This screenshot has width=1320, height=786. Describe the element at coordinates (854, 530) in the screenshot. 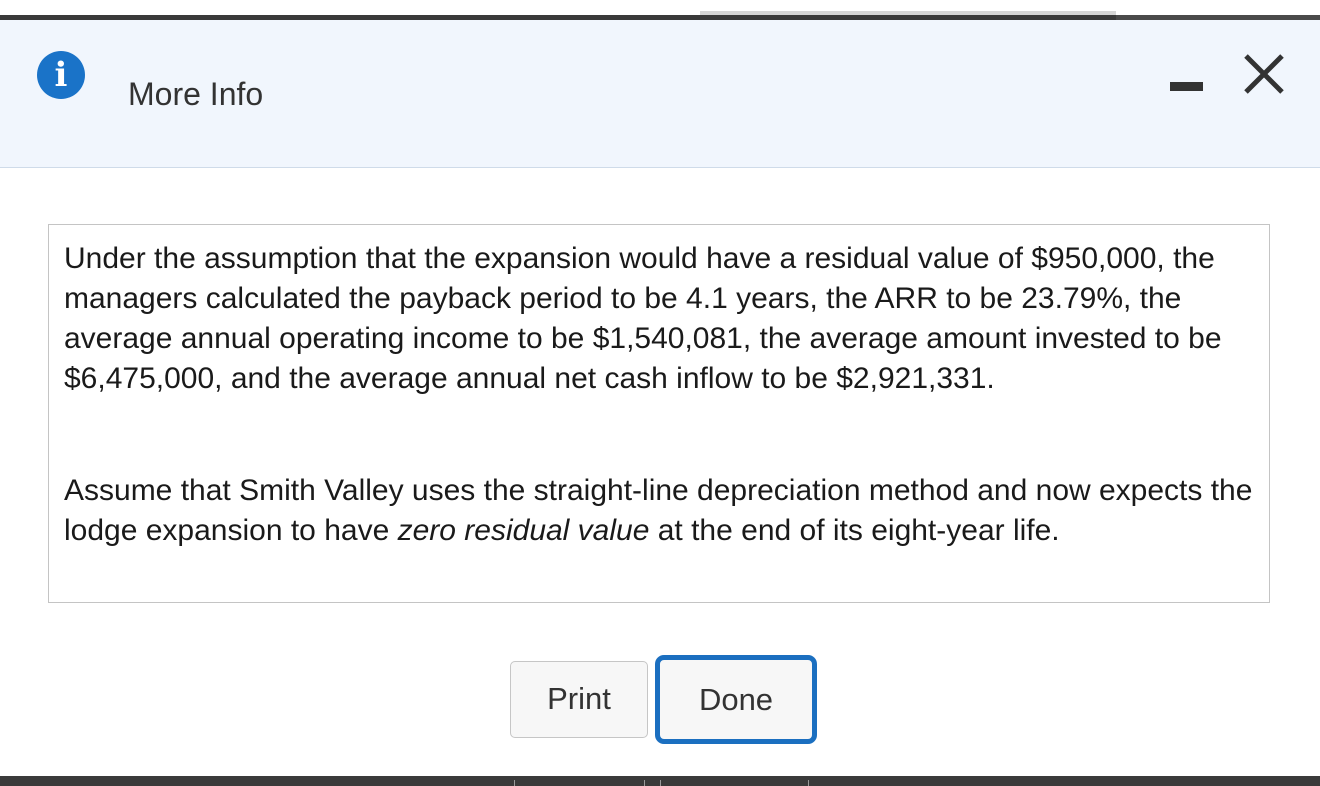

I see `paragraph-2-text-end: at the end of its eight-year life.` at that location.